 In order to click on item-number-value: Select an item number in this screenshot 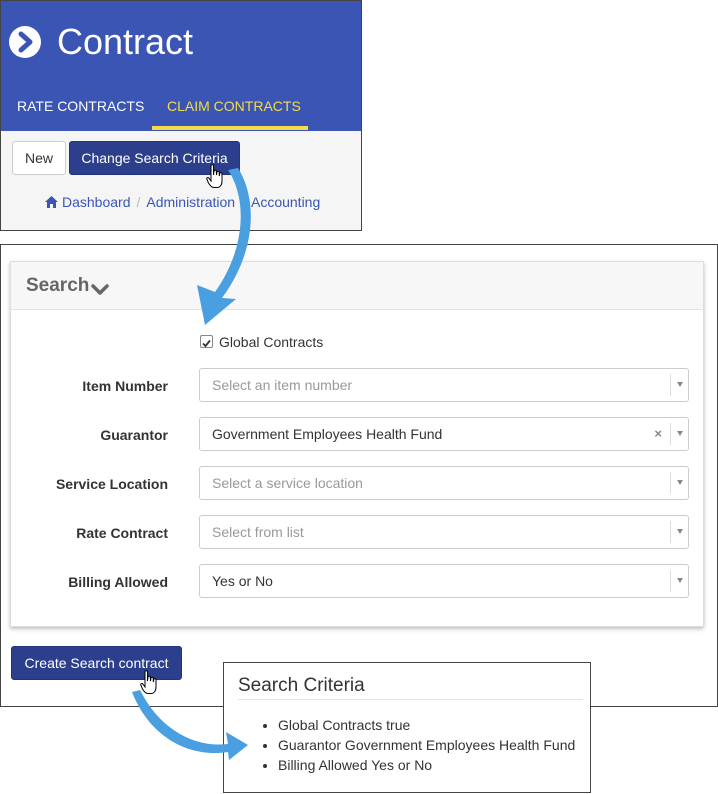, I will do `click(282, 385)`.